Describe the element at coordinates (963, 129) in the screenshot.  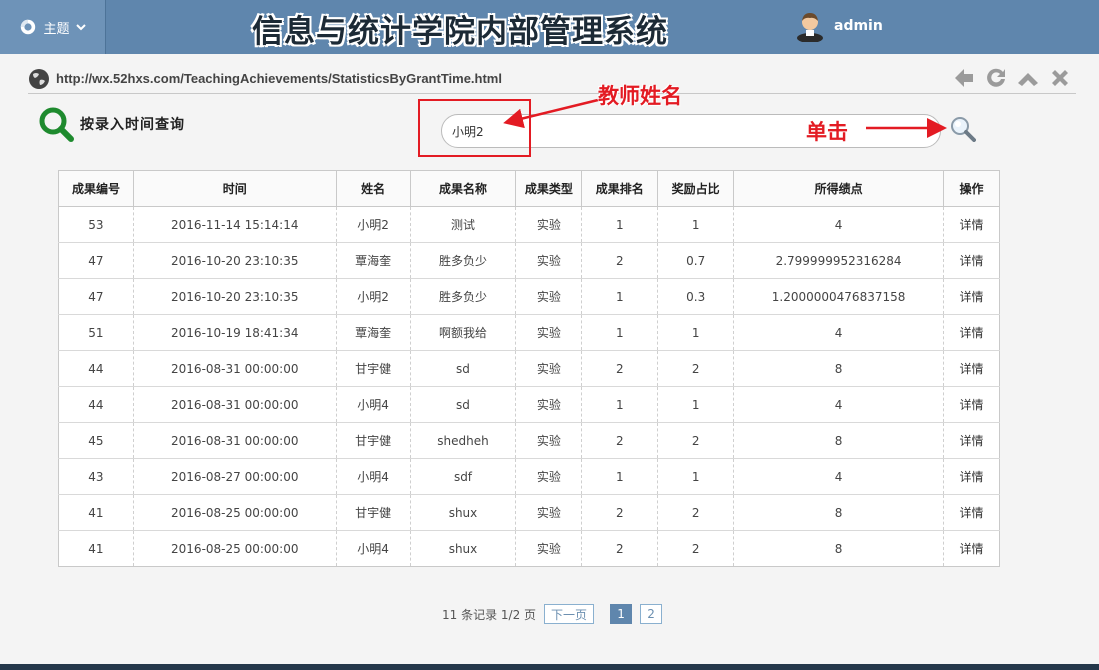
I see `magnifier-icon` at that location.